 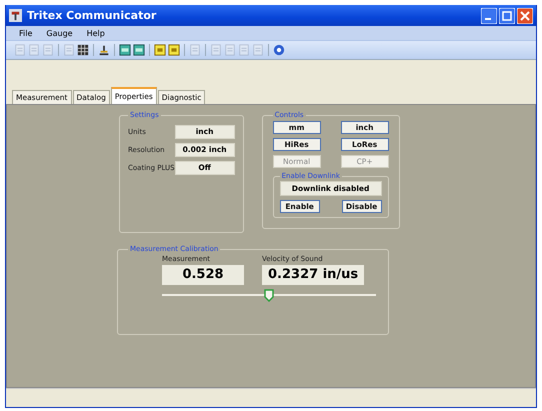 I want to click on menu-item: Help, so click(x=96, y=33).